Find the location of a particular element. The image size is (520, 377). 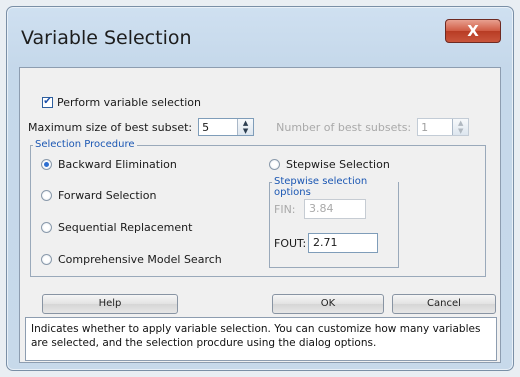

radio-forward-selection: Forward Selection is located at coordinates (98, 195).